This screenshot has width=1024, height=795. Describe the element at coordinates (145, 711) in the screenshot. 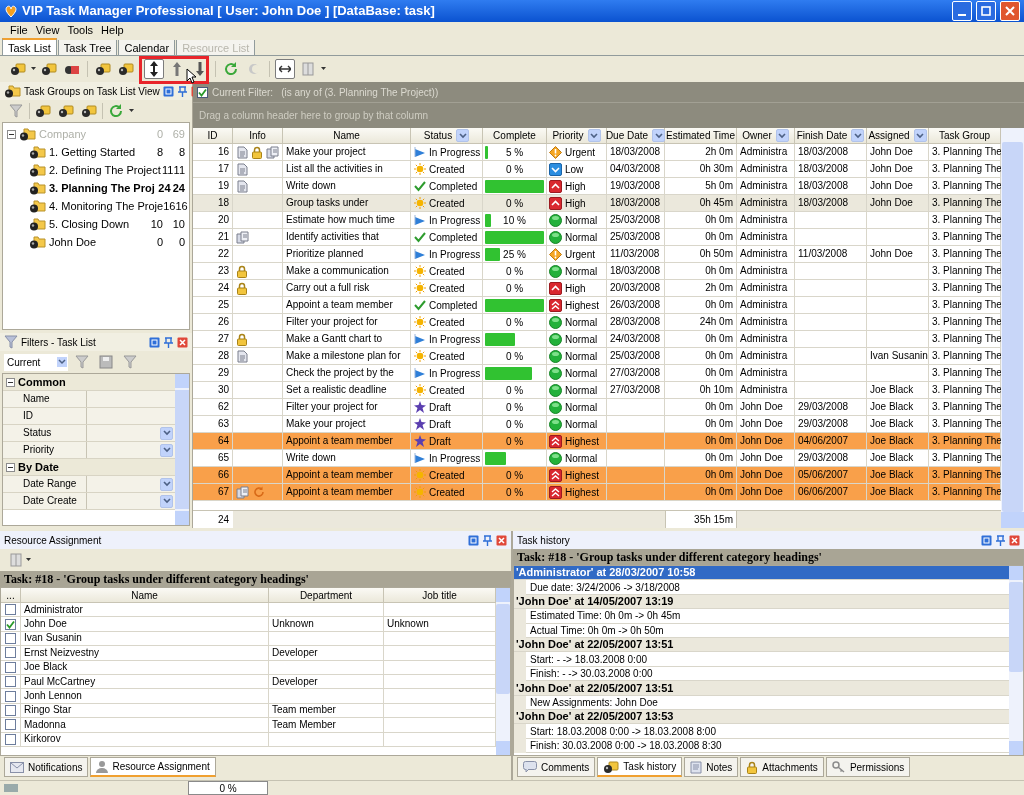

I see `table-cell: Ringo Star` at that location.